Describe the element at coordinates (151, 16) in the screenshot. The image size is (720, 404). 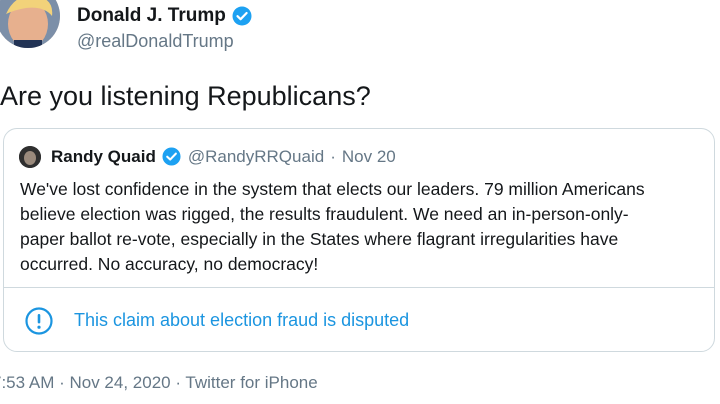
I see `author-name: Donald J. Trump` at that location.